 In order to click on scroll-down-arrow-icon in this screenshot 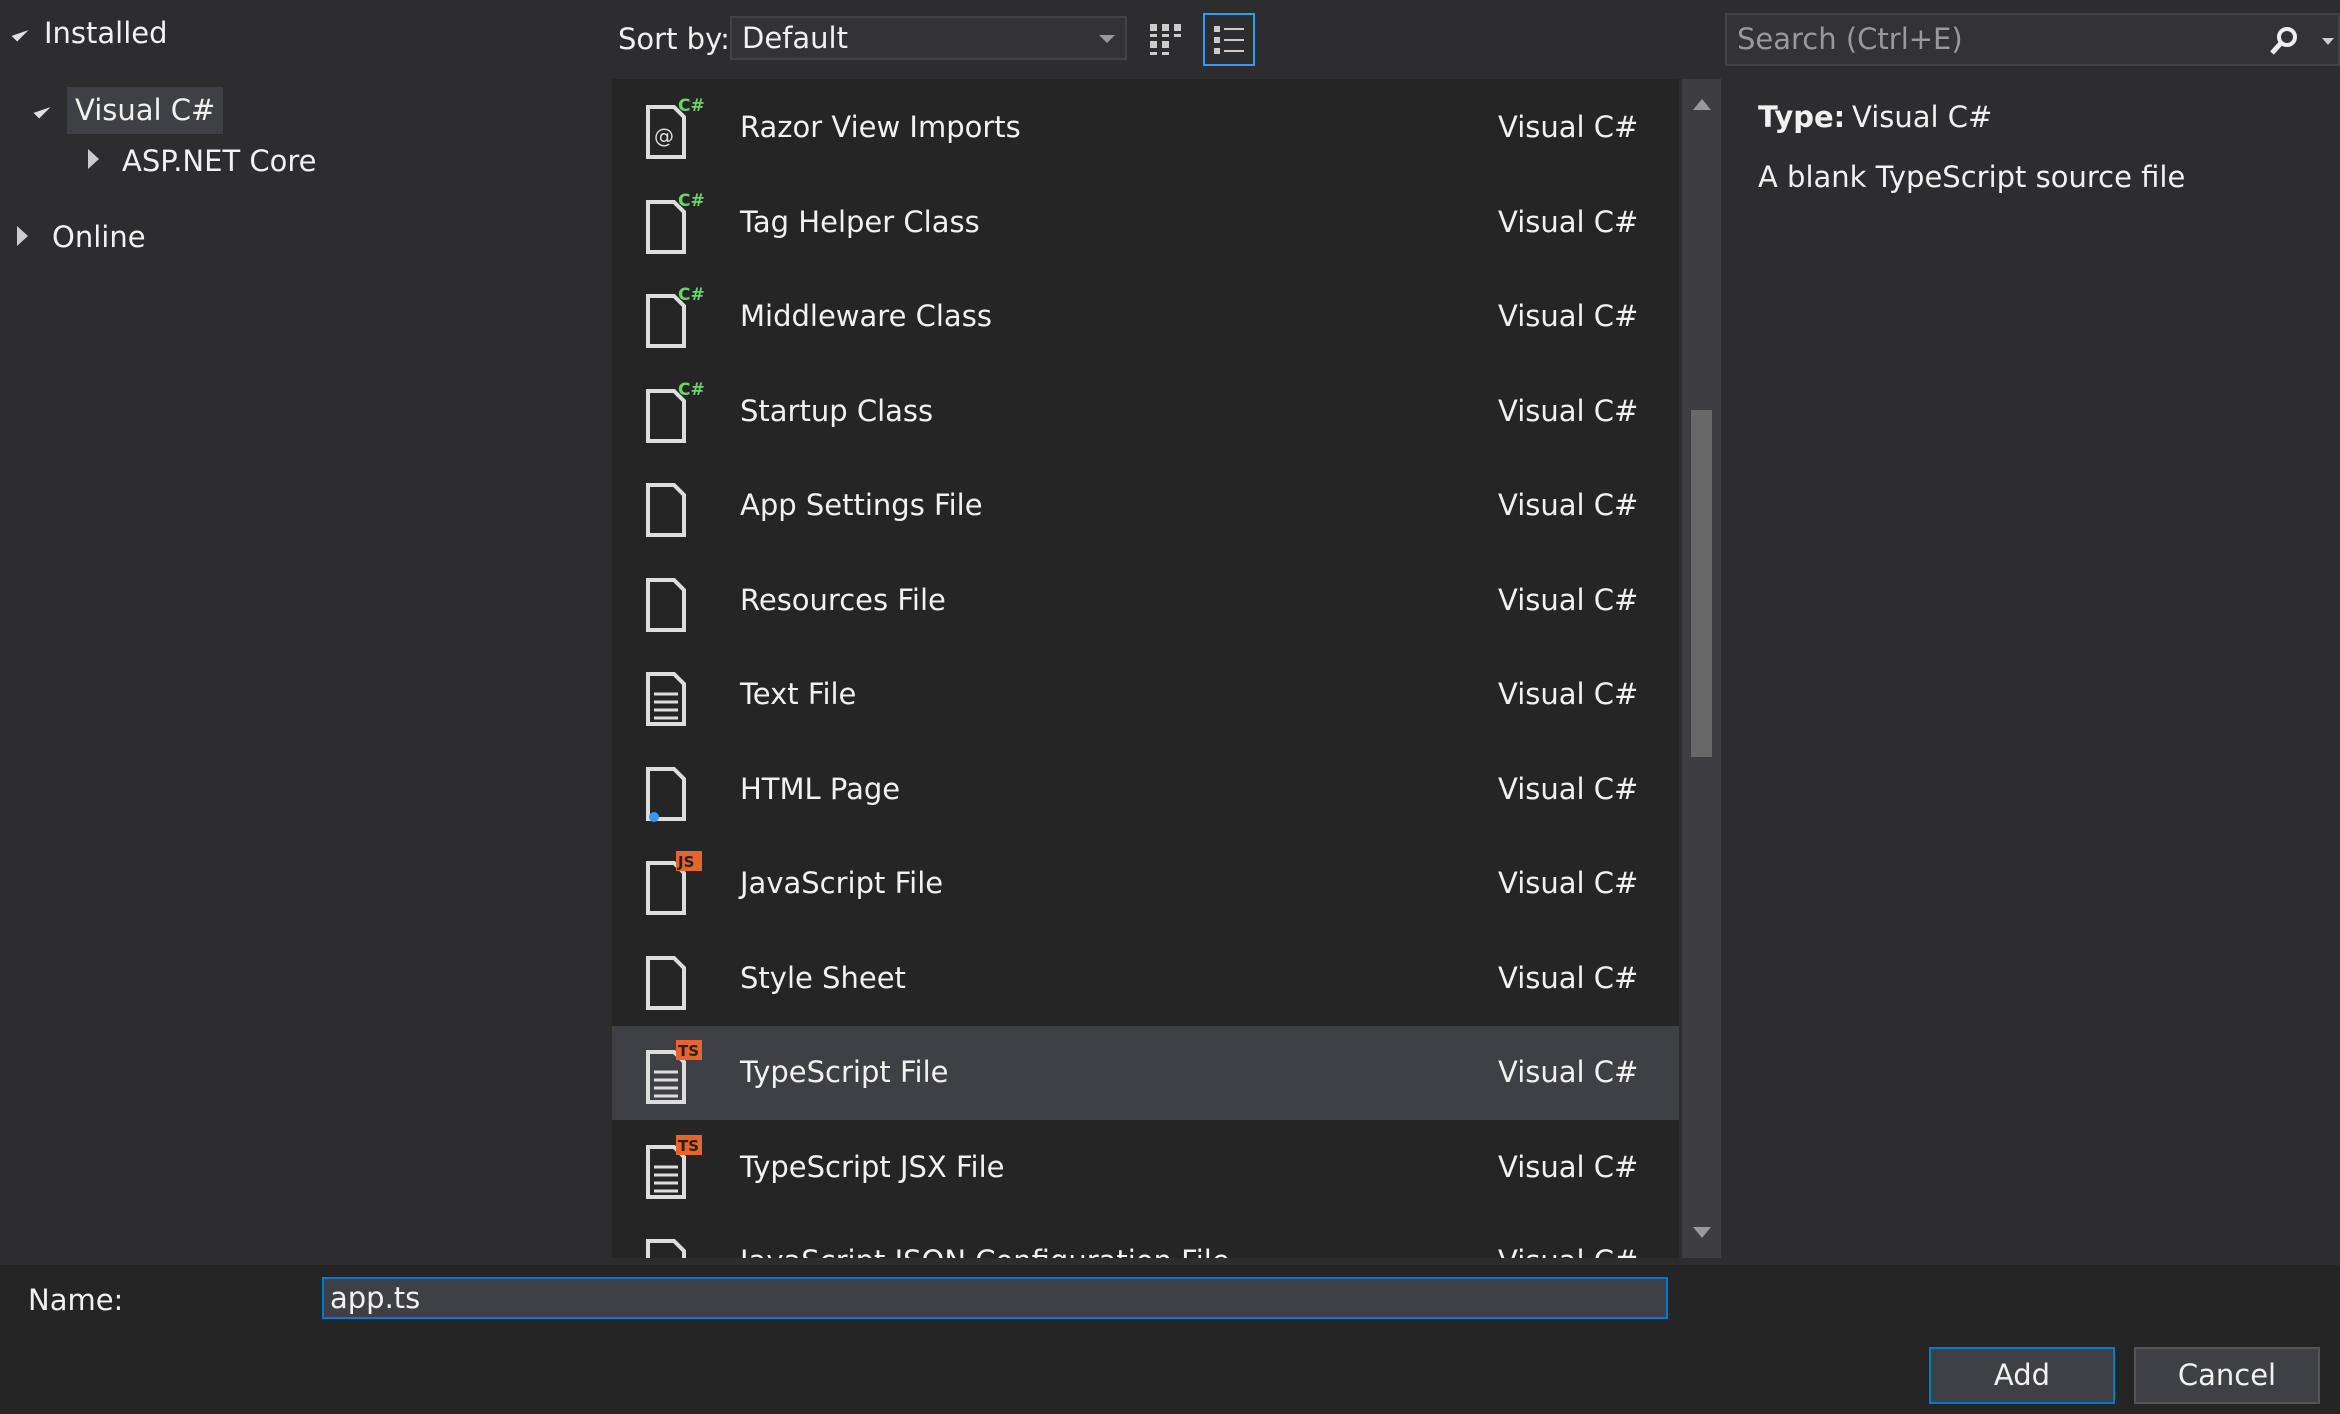, I will do `click(1702, 1232)`.